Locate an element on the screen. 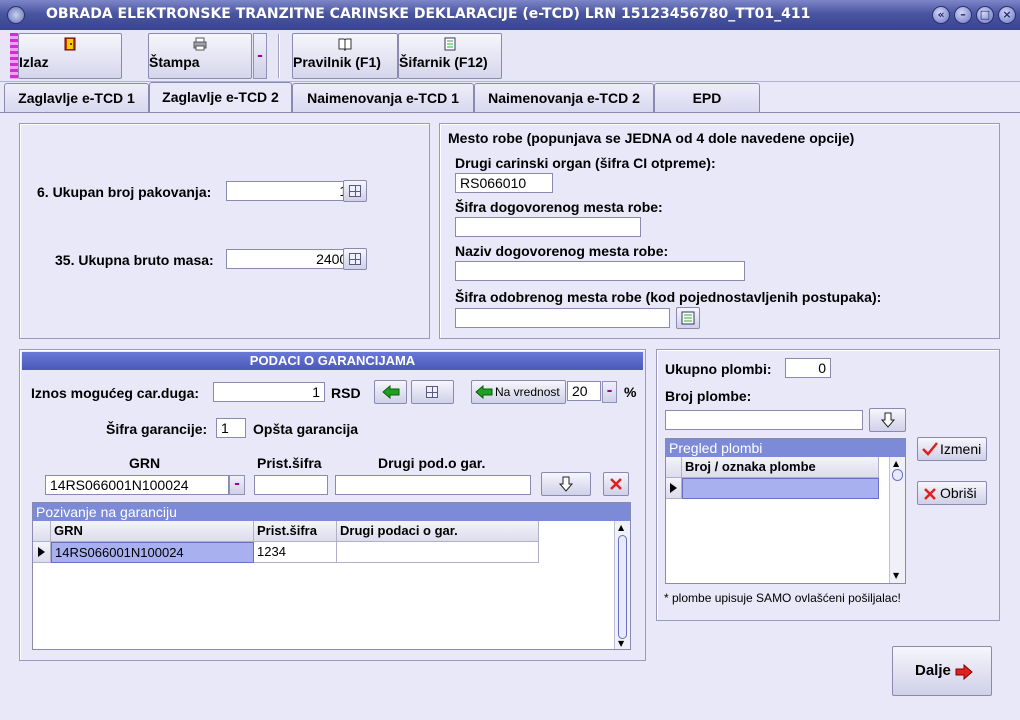 The image size is (1020, 720). debt-input: 1 is located at coordinates (269, 392).